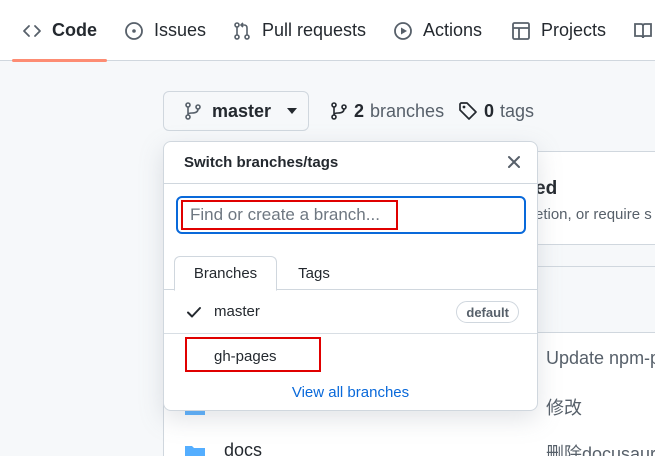 The image size is (655, 456). I want to click on close-icon, so click(514, 162).